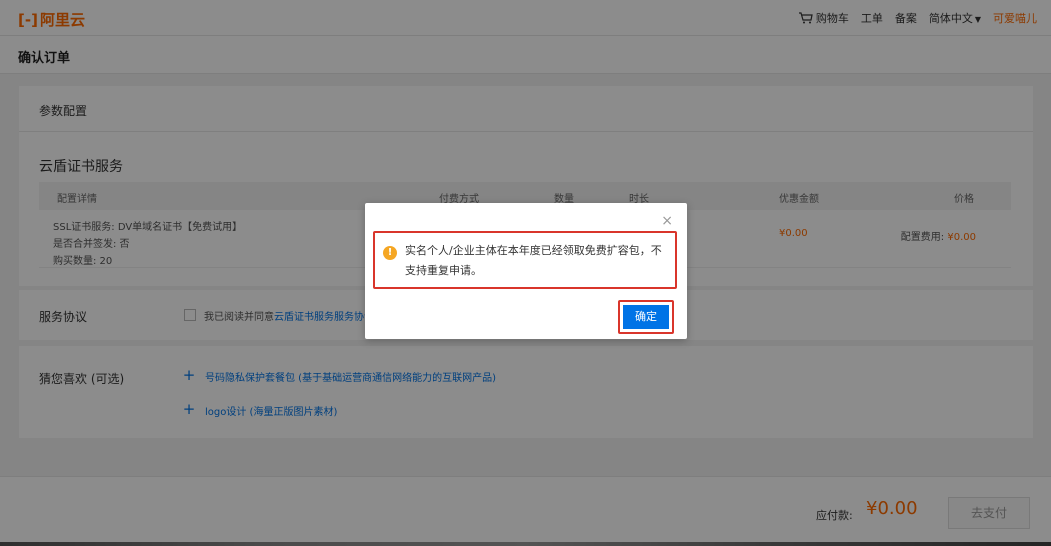  What do you see at coordinates (667, 221) in the screenshot?
I see `close-icon: ×` at bounding box center [667, 221].